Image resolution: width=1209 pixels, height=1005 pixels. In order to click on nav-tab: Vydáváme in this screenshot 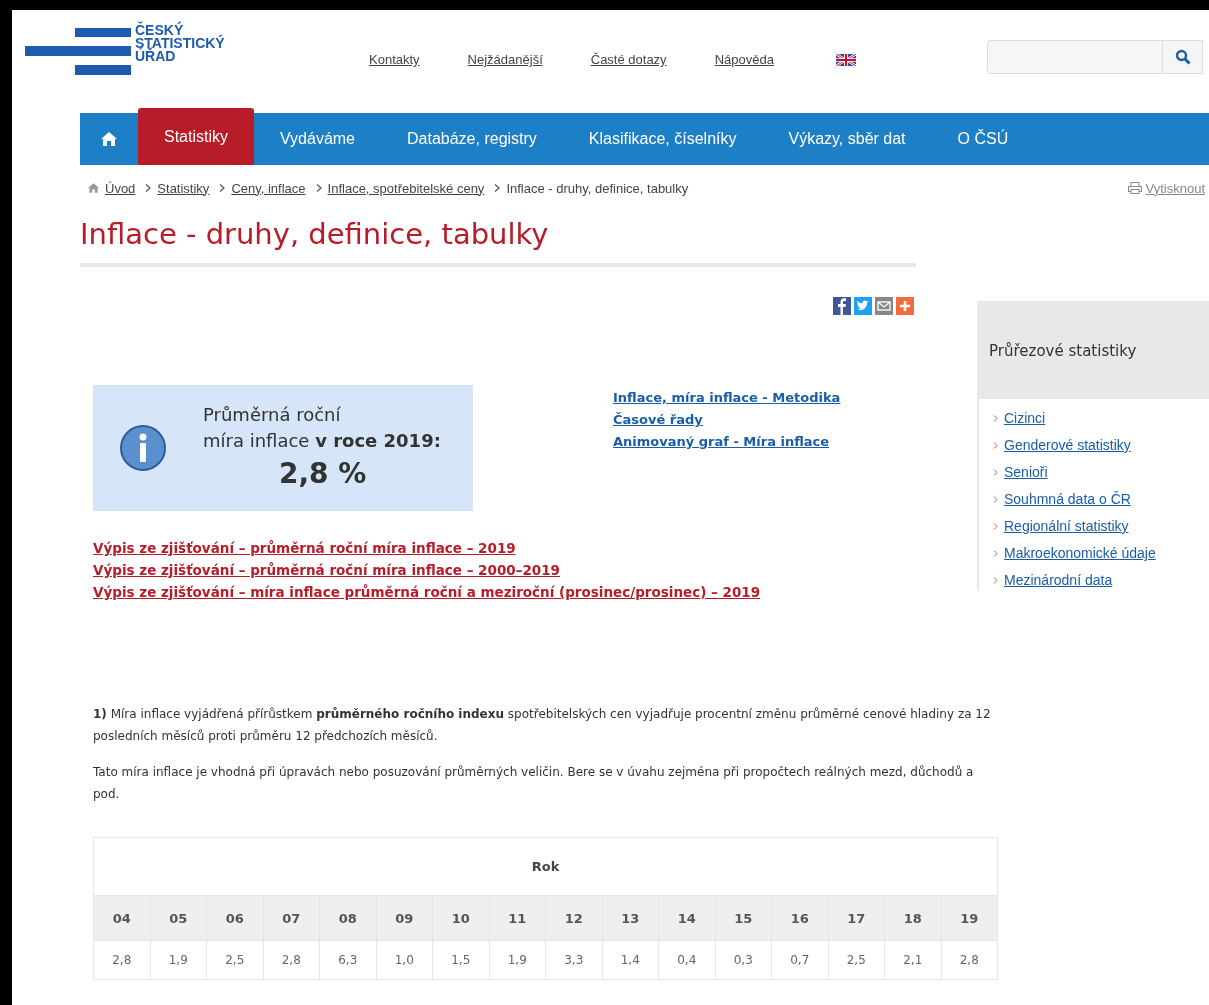, I will do `click(317, 139)`.